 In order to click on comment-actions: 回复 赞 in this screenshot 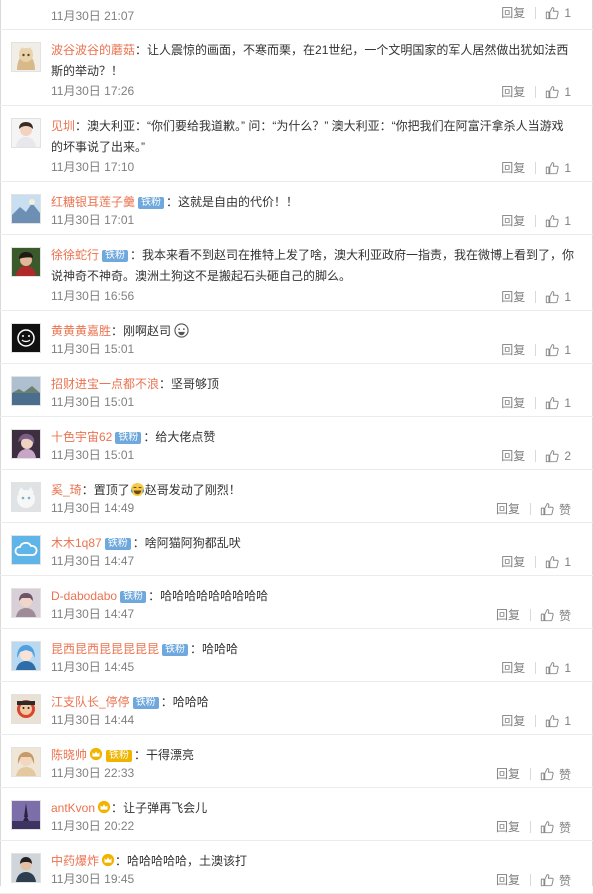, I will do `click(533, 827)`.